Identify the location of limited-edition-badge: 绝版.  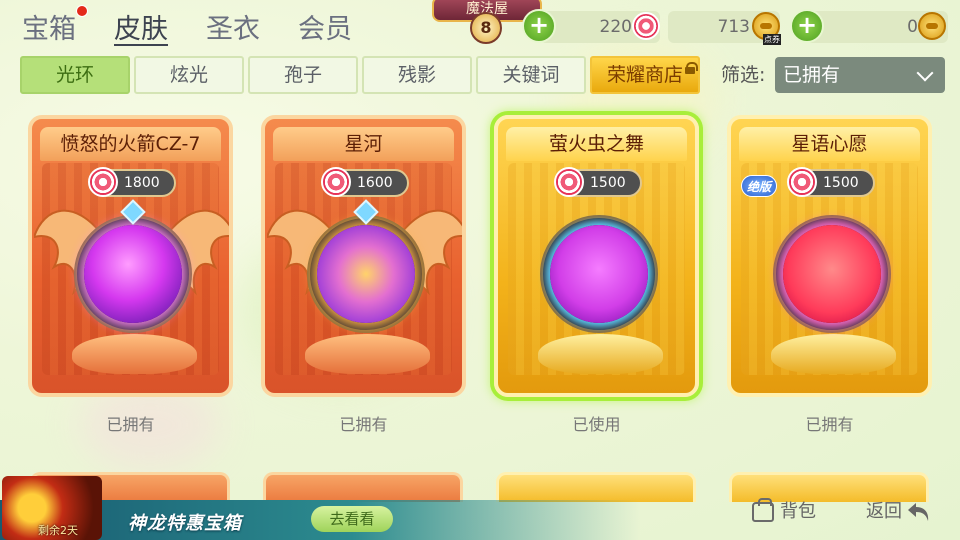
(759, 186).